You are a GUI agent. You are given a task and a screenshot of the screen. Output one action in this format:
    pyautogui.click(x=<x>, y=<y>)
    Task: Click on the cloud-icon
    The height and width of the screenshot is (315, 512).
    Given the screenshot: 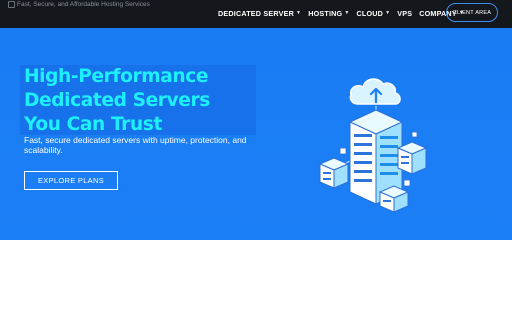 What is the action you would take?
    pyautogui.click(x=375, y=91)
    